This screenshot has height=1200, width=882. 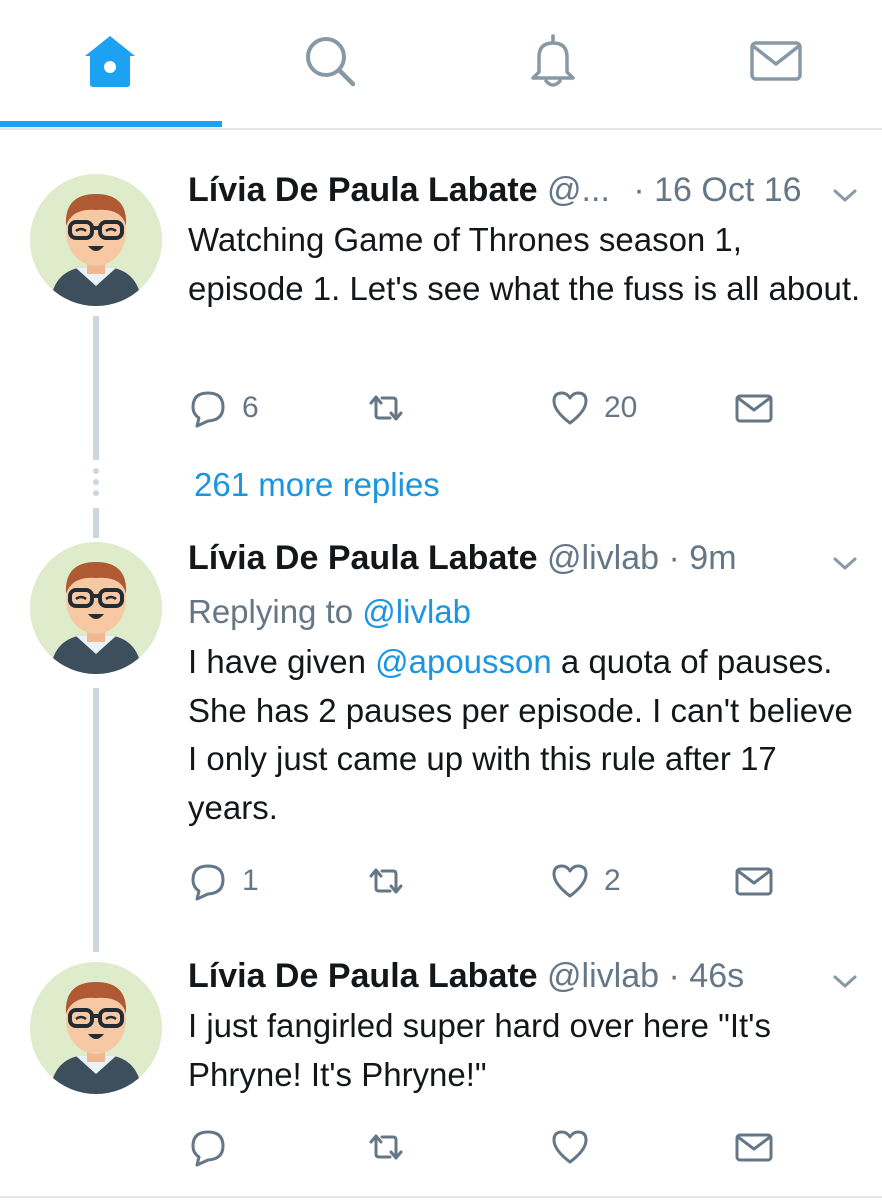 I want to click on tab-notifications, so click(x=553, y=63).